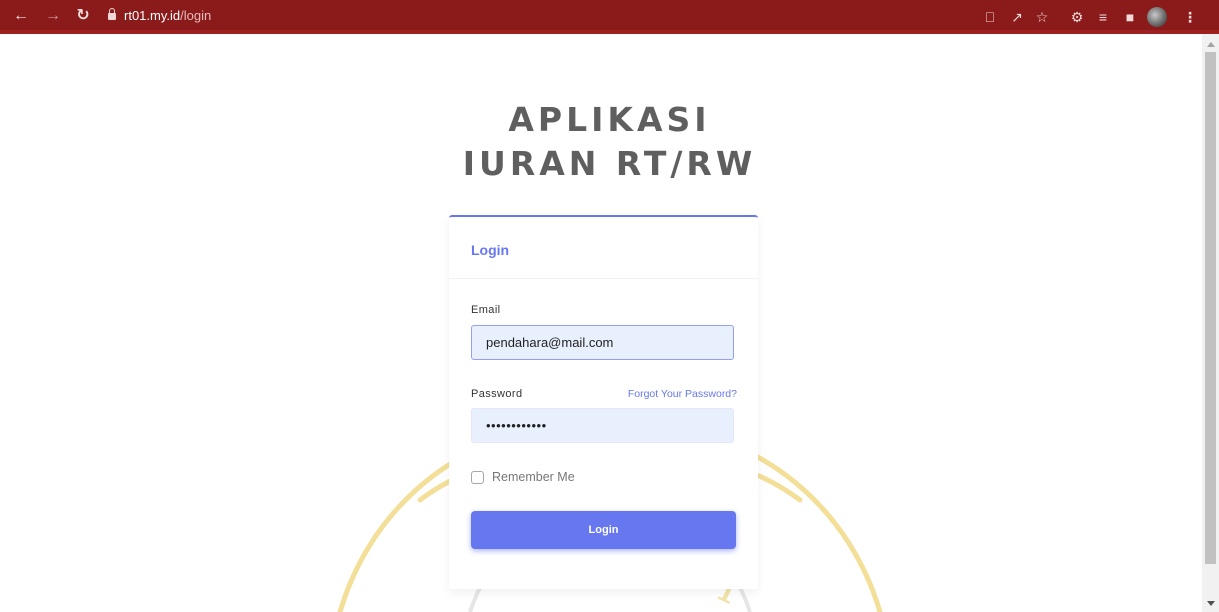 The height and width of the screenshot is (612, 1219). Describe the element at coordinates (238, 16) in the screenshot. I see `address-bar: rt01.my.id/login` at that location.